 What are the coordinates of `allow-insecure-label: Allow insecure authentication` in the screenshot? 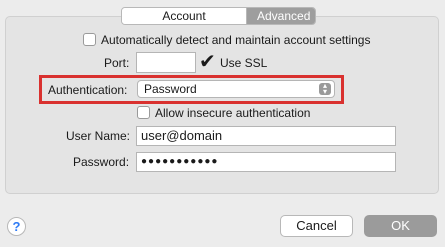 It's located at (233, 113).